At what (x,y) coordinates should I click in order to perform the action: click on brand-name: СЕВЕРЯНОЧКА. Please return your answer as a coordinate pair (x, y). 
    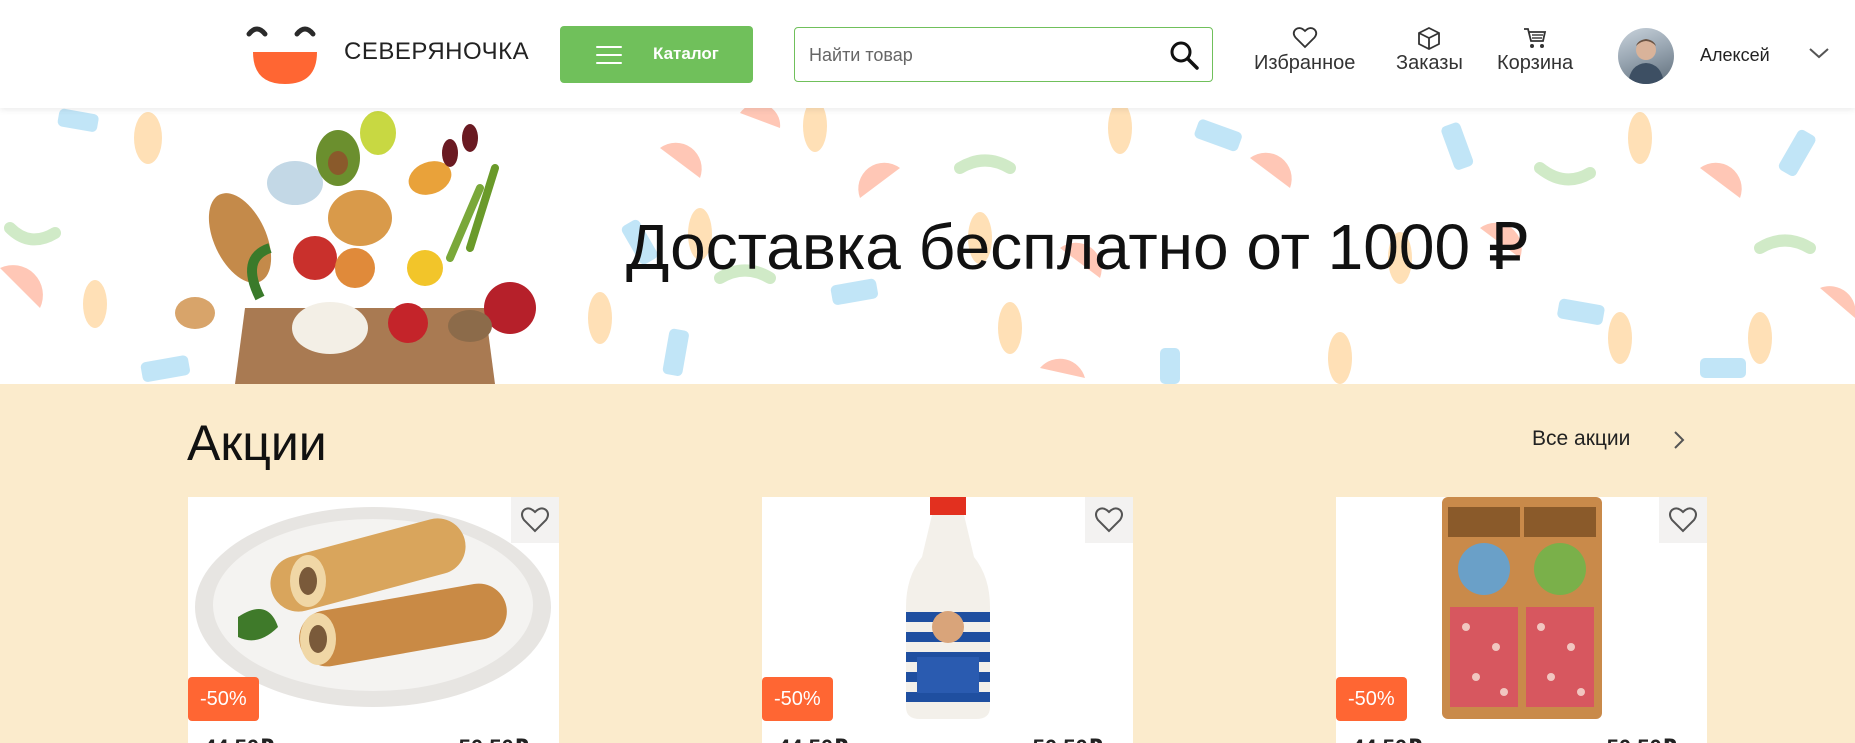
    Looking at the image, I should click on (436, 52).